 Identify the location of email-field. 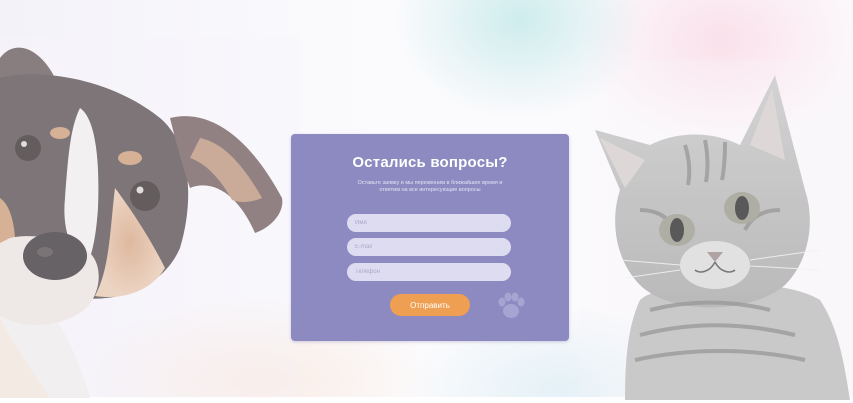
(429, 247).